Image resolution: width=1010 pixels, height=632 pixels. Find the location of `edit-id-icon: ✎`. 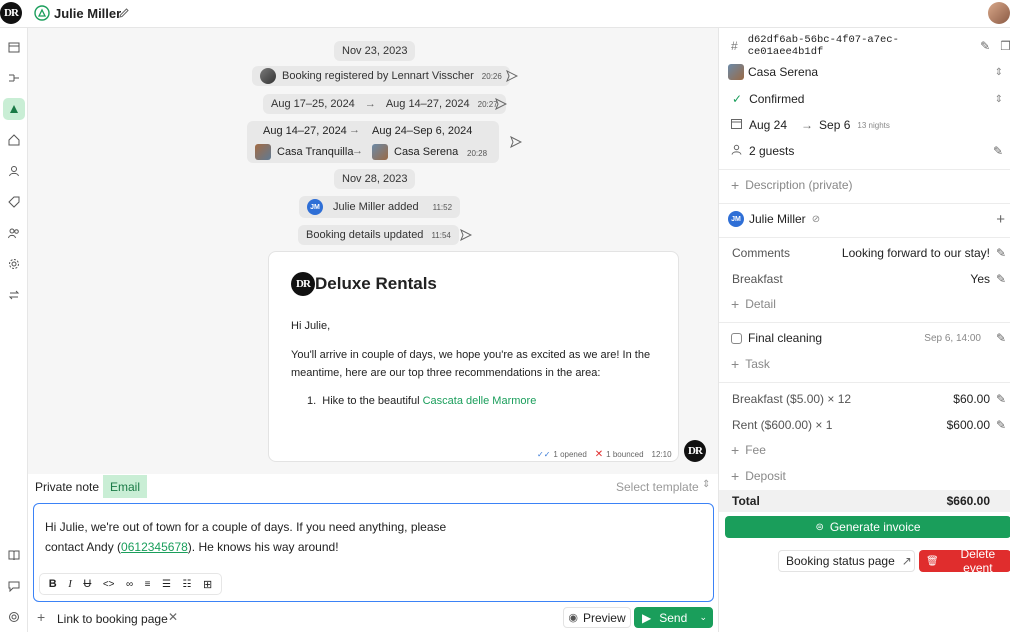

edit-id-icon: ✎ is located at coordinates (985, 46).